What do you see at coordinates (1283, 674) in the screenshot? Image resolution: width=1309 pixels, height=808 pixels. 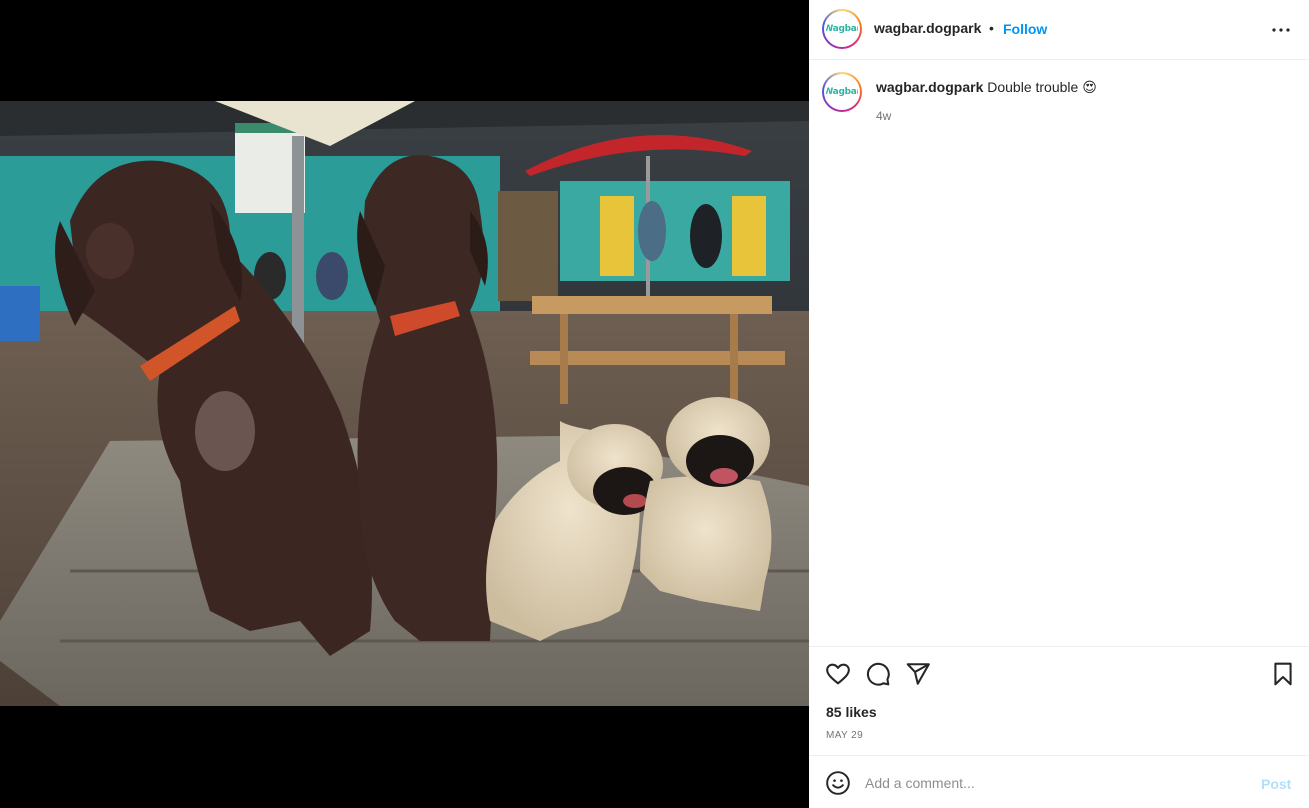 I see `bookmark-icon` at bounding box center [1283, 674].